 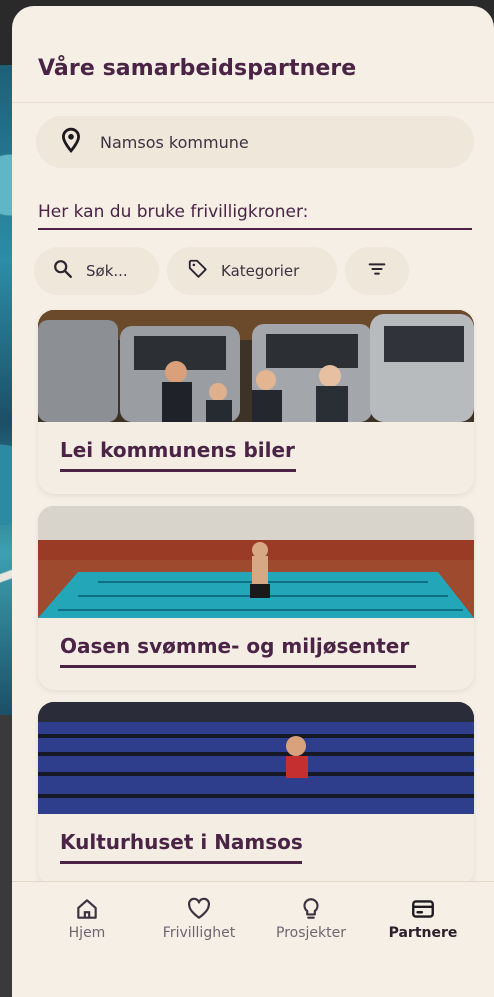 What do you see at coordinates (256, 562) in the screenshot?
I see `partner-photo-pool` at bounding box center [256, 562].